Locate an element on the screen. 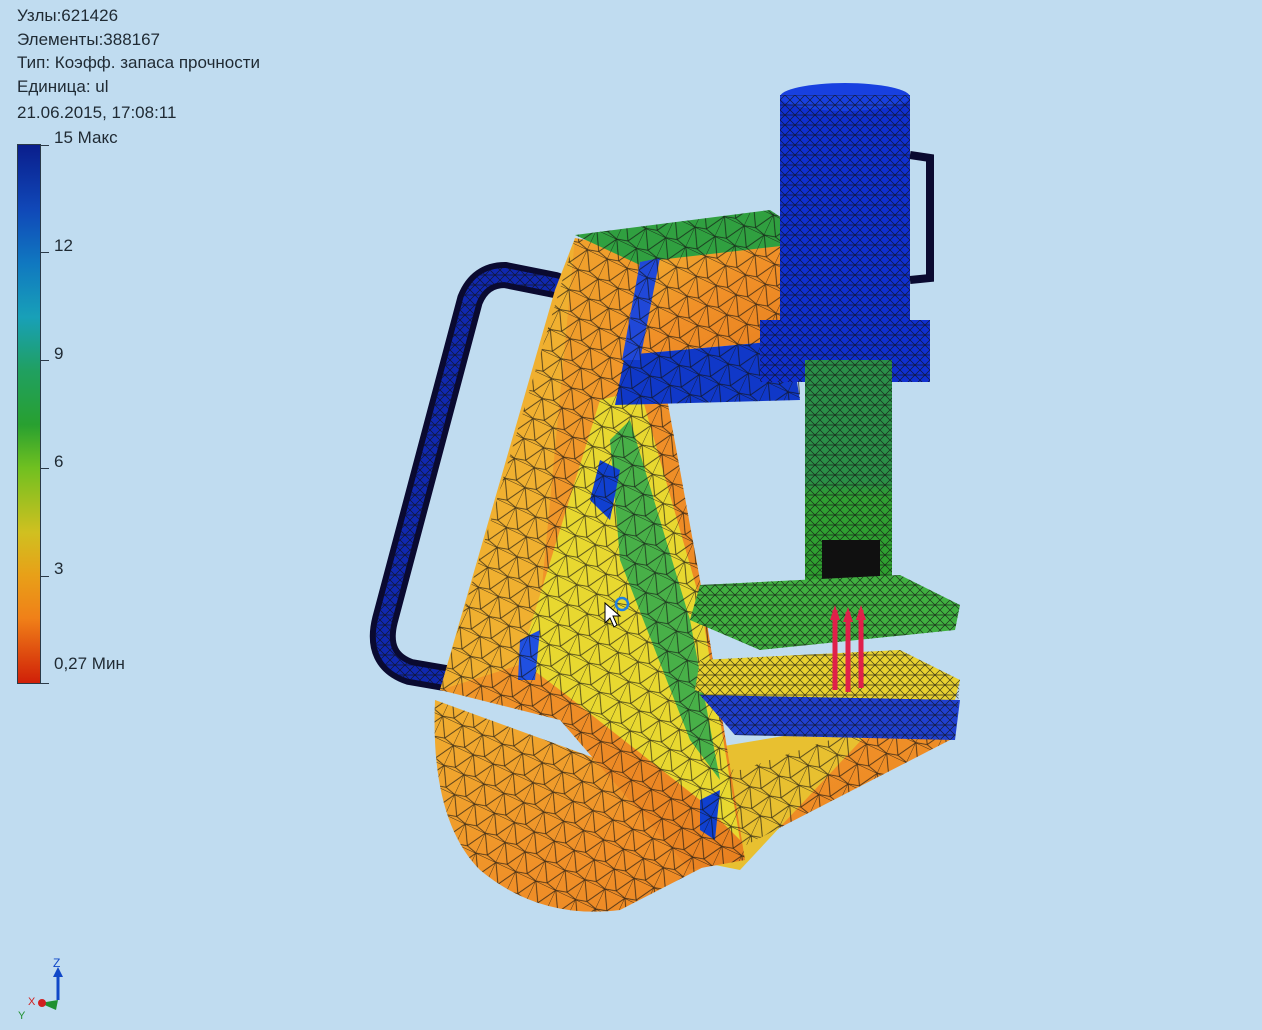 This screenshot has height=1030, width=1262. triad-z-label: Z is located at coordinates (56, 963).